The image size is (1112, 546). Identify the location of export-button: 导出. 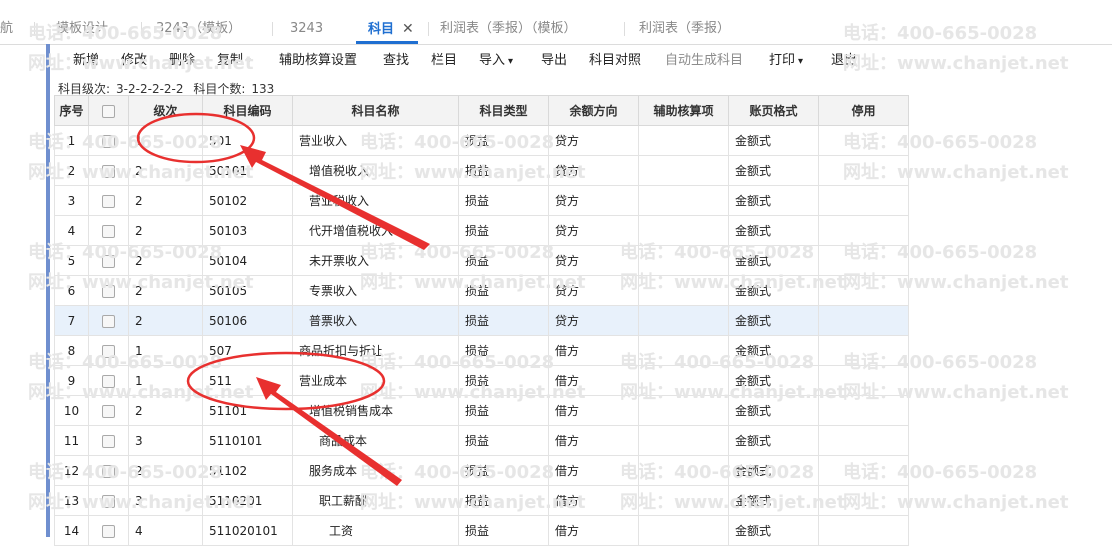
(554, 61).